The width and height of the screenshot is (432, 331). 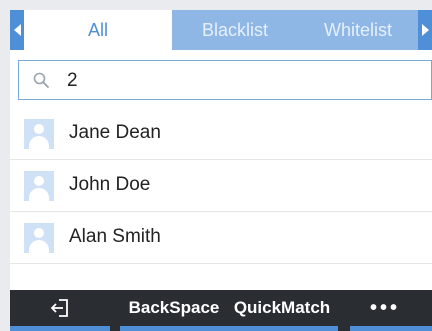 I want to click on tab-bar: All Blacklist Whitelist, so click(x=221, y=30).